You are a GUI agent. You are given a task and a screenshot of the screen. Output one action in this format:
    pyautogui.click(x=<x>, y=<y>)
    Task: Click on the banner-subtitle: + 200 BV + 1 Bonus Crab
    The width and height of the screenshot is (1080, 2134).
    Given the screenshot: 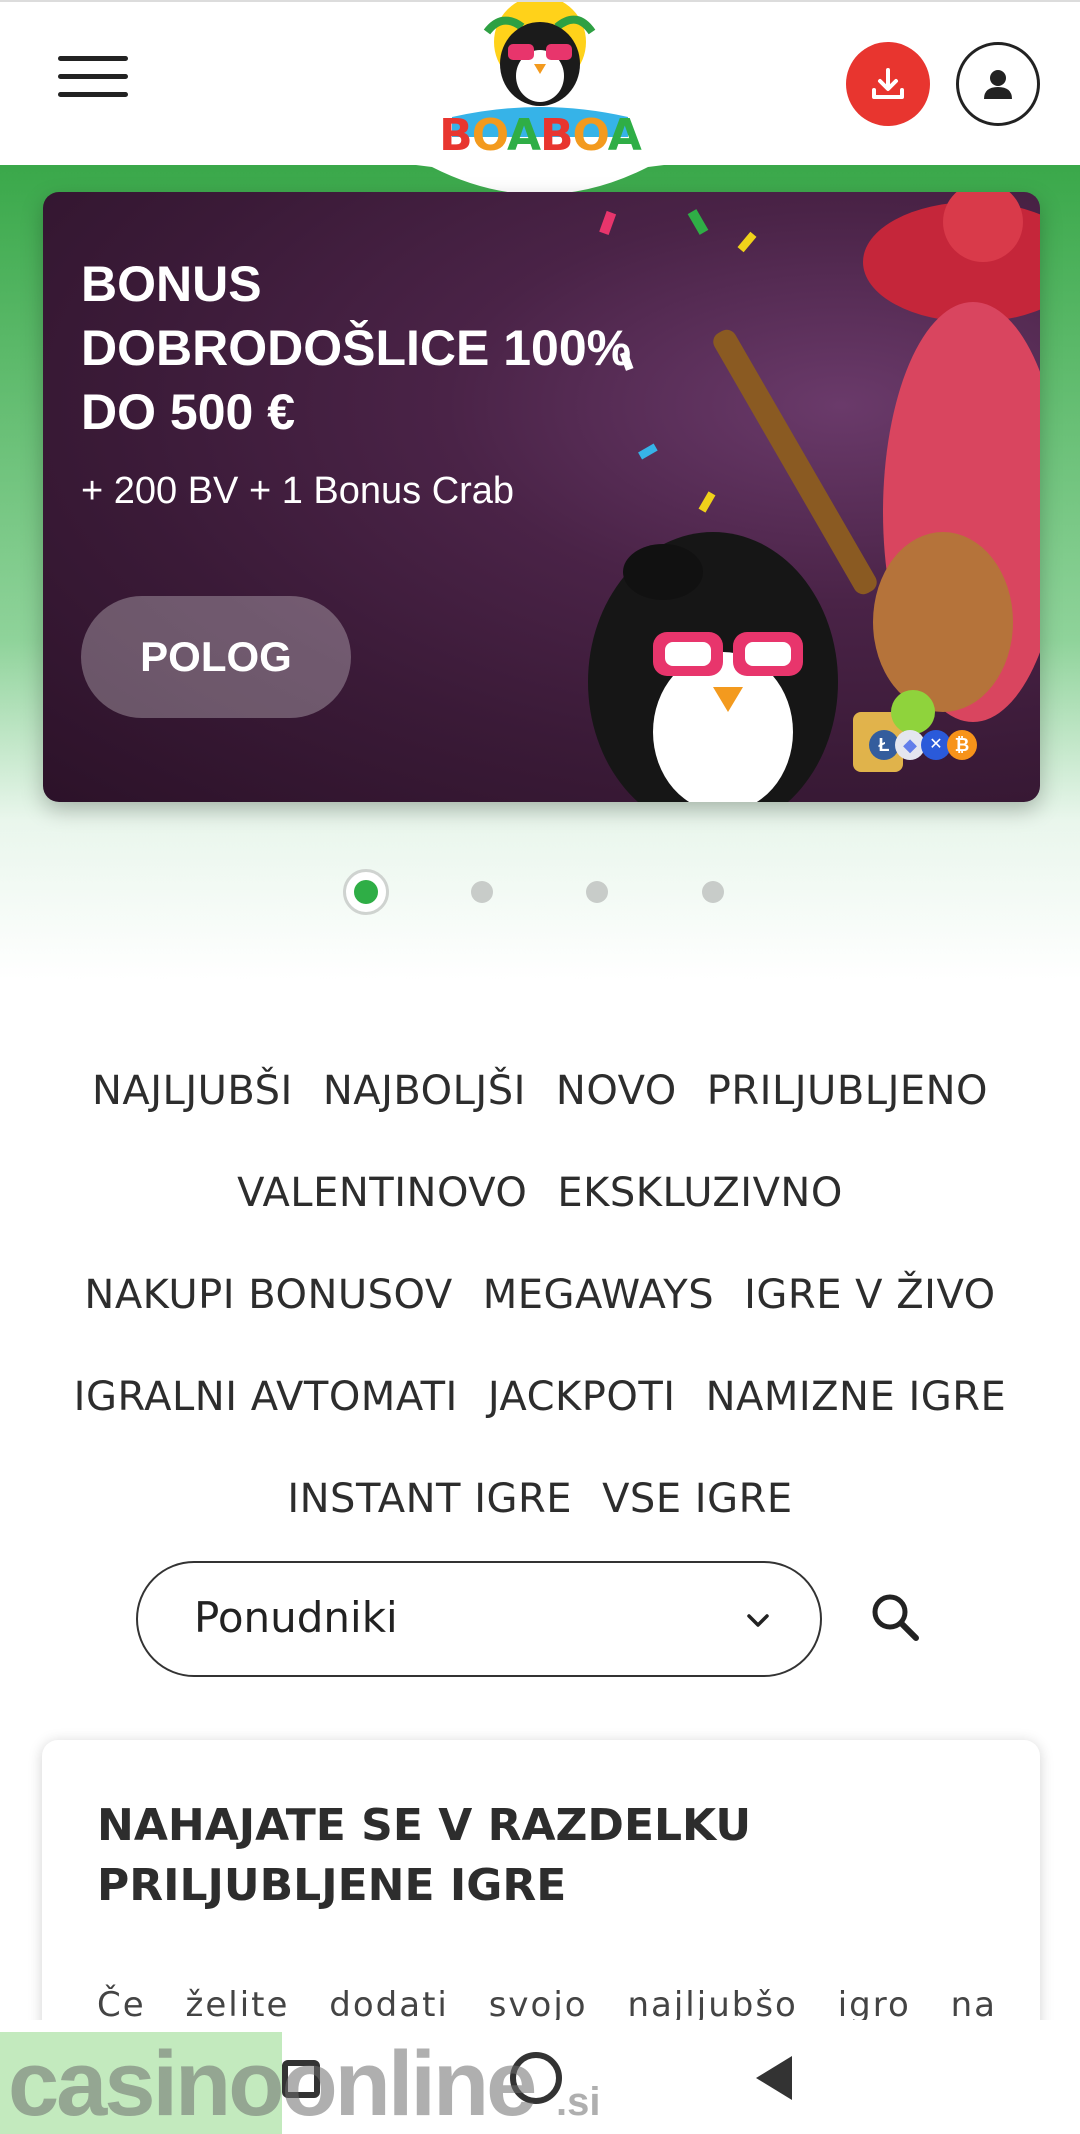 What is the action you would take?
    pyautogui.click(x=298, y=491)
    